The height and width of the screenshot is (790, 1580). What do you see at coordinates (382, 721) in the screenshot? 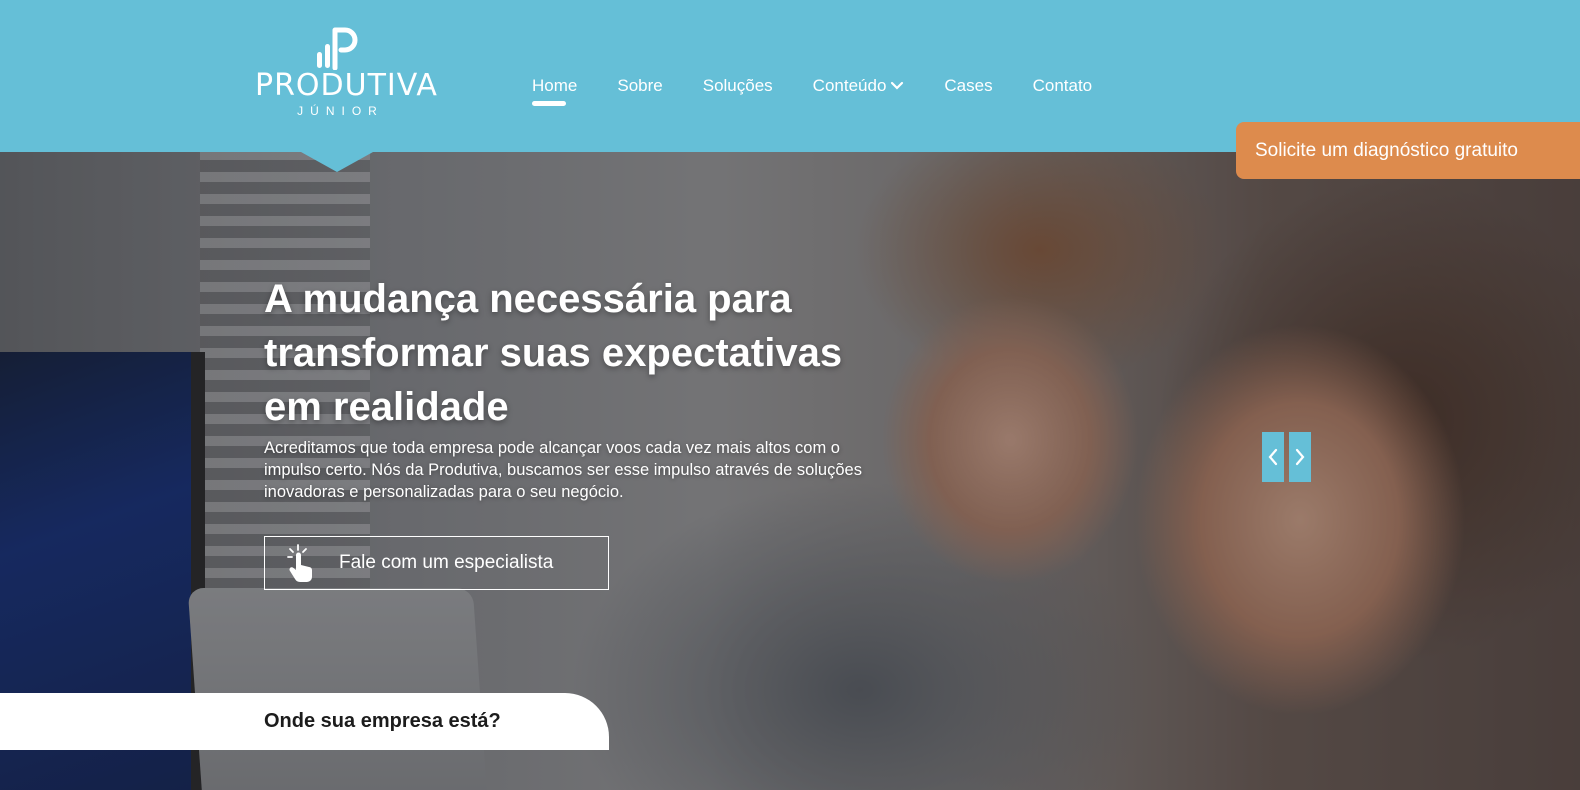
I see `where-is-your-company-label: Onde sua empresa está?` at bounding box center [382, 721].